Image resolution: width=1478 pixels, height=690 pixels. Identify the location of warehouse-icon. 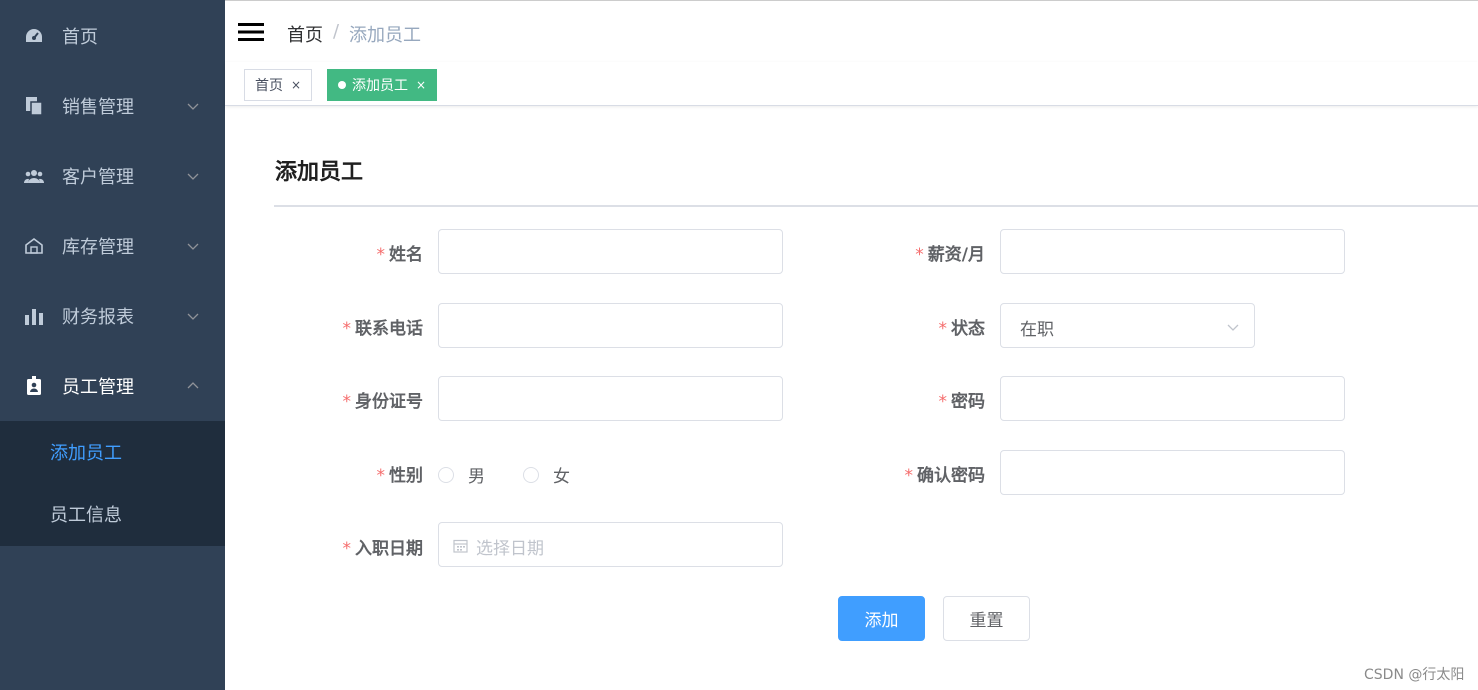
(34, 246).